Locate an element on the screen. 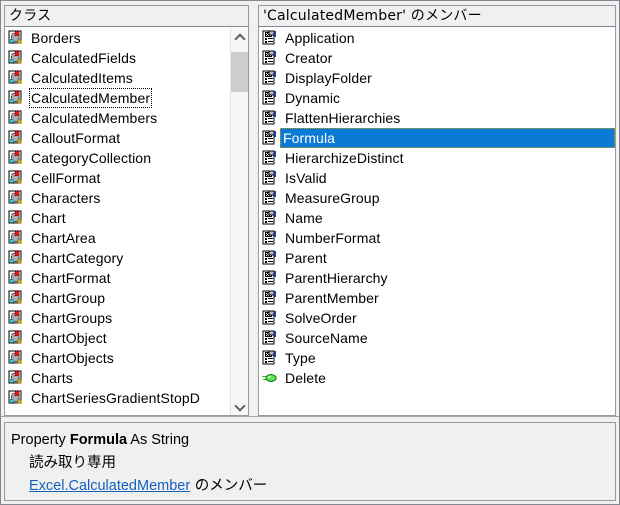  member-list-item: DisplayFolder is located at coordinates (437, 78).